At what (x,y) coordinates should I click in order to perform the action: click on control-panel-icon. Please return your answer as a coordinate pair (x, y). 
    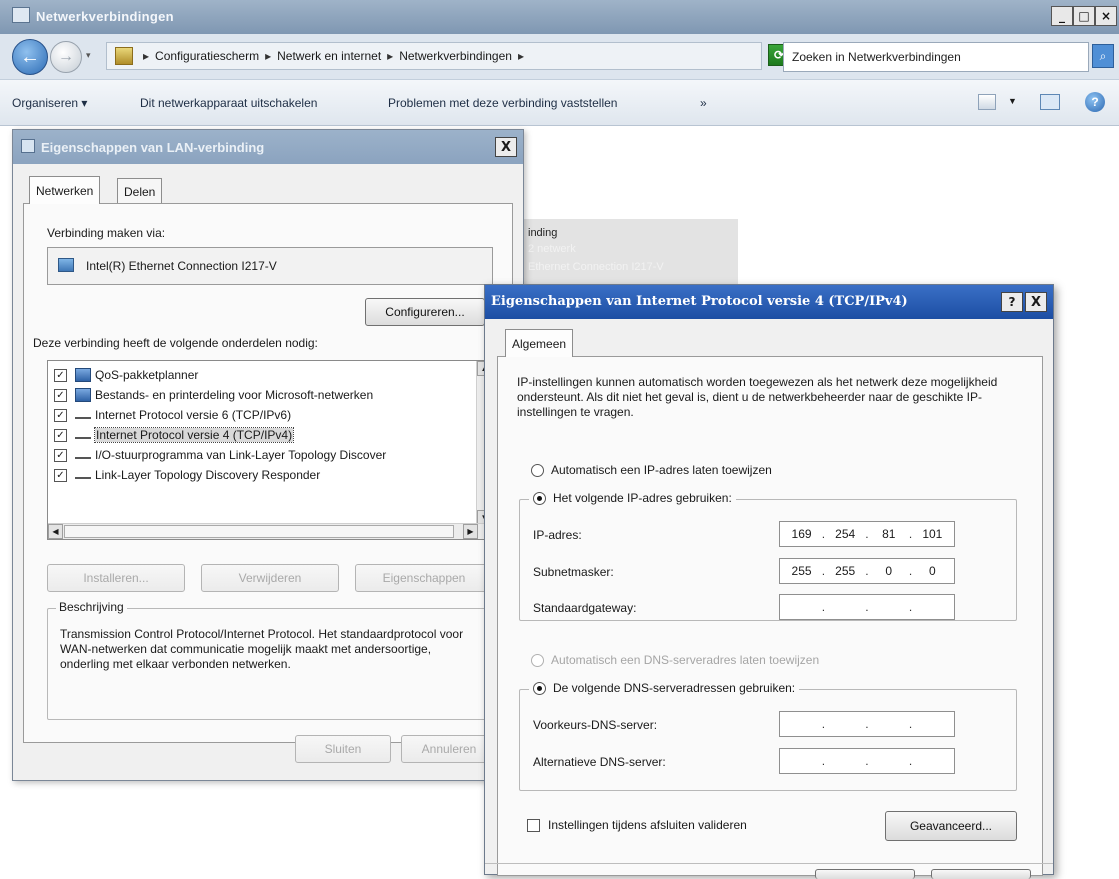
    Looking at the image, I should click on (124, 56).